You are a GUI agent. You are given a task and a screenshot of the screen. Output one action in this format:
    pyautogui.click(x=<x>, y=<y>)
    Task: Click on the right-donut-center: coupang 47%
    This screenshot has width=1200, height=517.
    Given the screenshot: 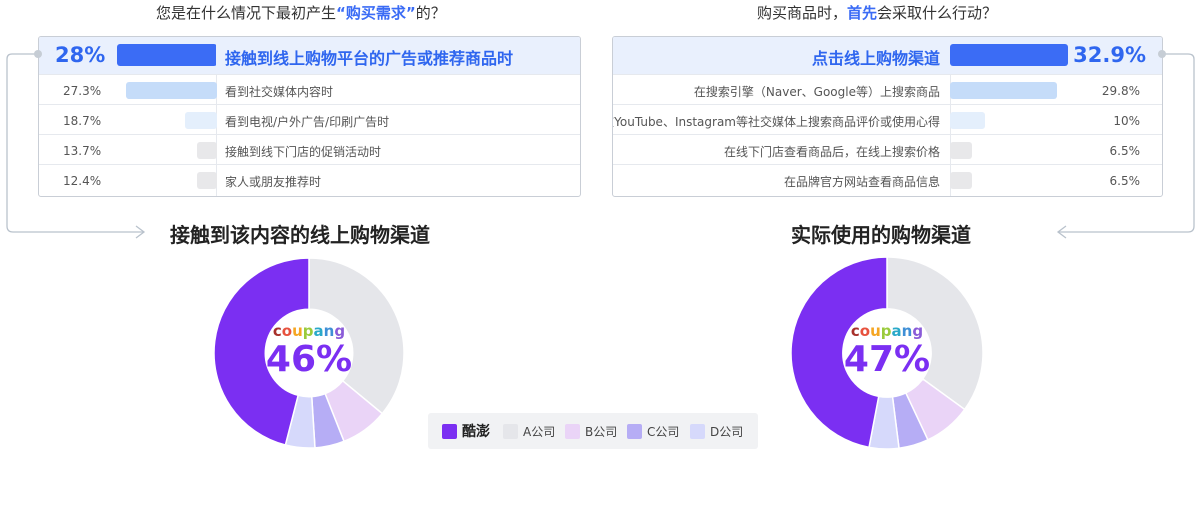 What is the action you would take?
    pyautogui.click(x=887, y=351)
    